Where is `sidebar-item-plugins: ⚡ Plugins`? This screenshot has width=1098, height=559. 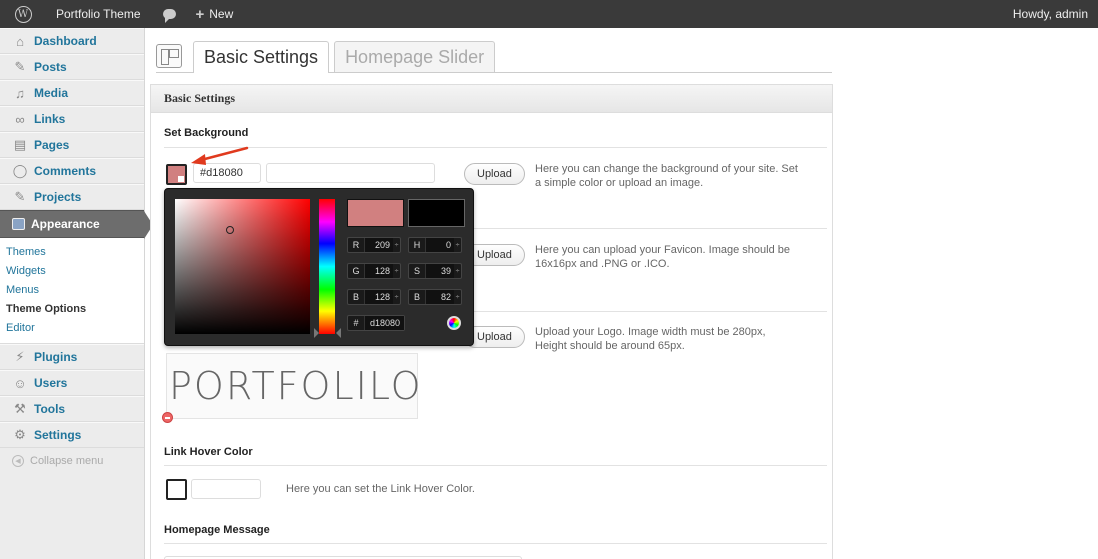 sidebar-item-plugins: ⚡ Plugins is located at coordinates (72, 357).